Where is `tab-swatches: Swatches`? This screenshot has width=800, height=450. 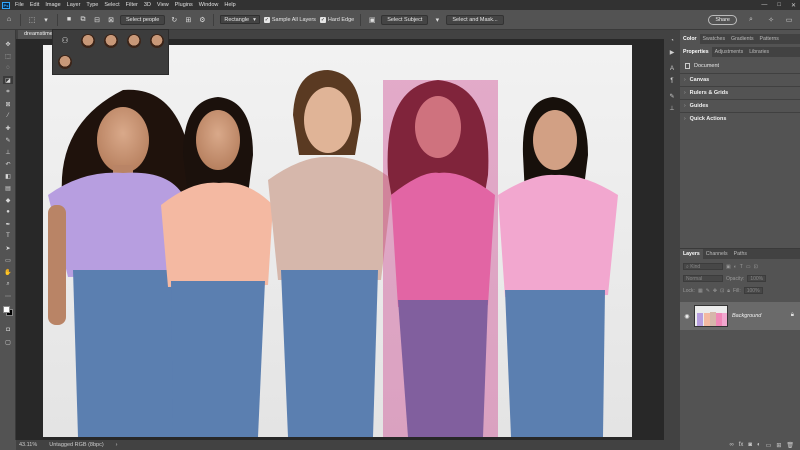 tab-swatches: Swatches is located at coordinates (714, 39).